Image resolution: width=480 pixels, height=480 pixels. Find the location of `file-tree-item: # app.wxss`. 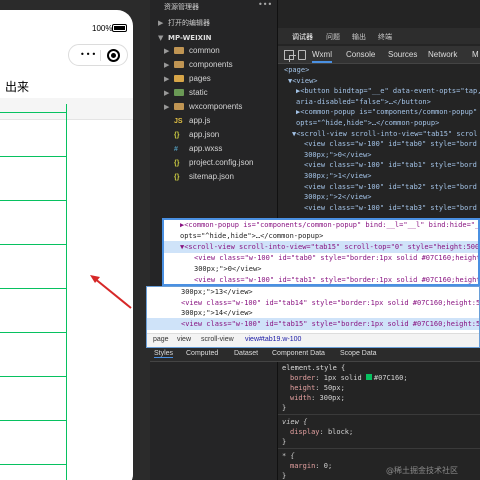

file-tree-item: # app.wxss is located at coordinates (198, 150).